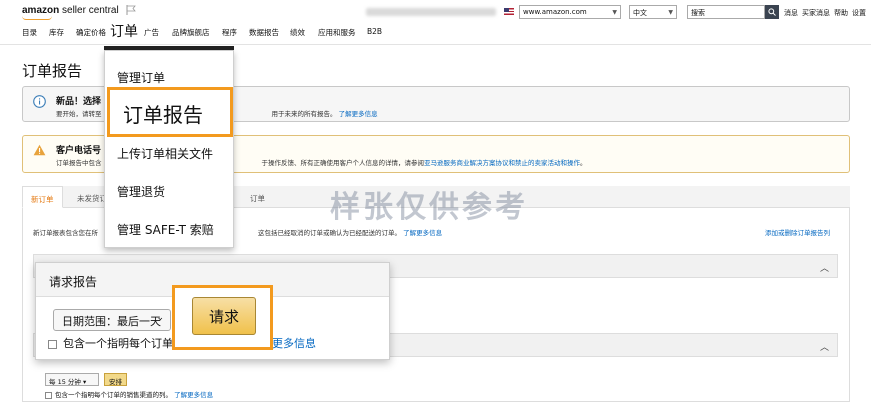  I want to click on marketplace-select: www.amazon.com ▼, so click(570, 12).